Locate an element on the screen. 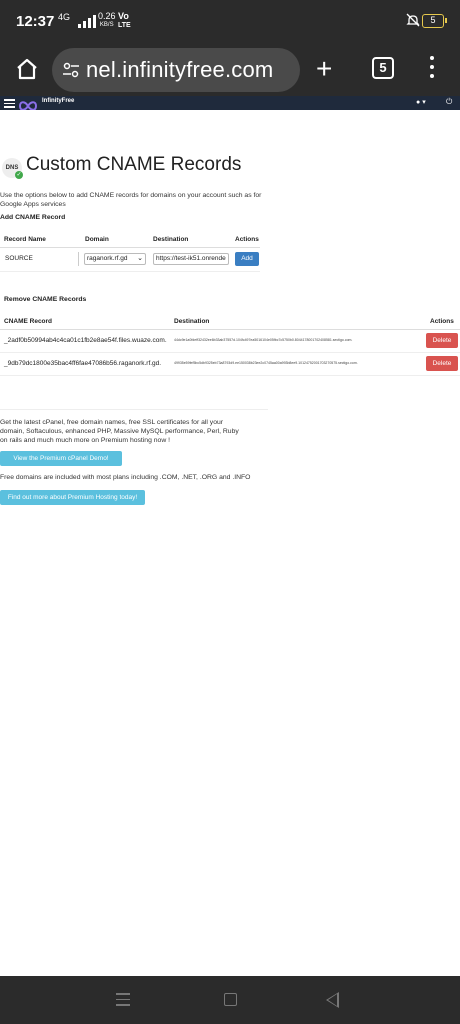 This screenshot has width=460, height=1024. user-menu: ● ▾ is located at coordinates (421, 102).